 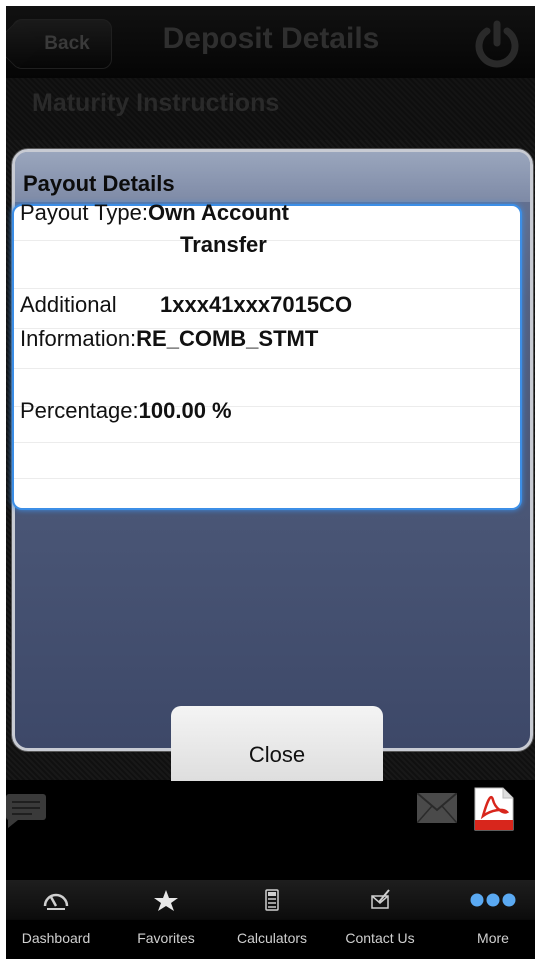 I want to click on tab-calculators: Calculators, so click(x=272, y=919).